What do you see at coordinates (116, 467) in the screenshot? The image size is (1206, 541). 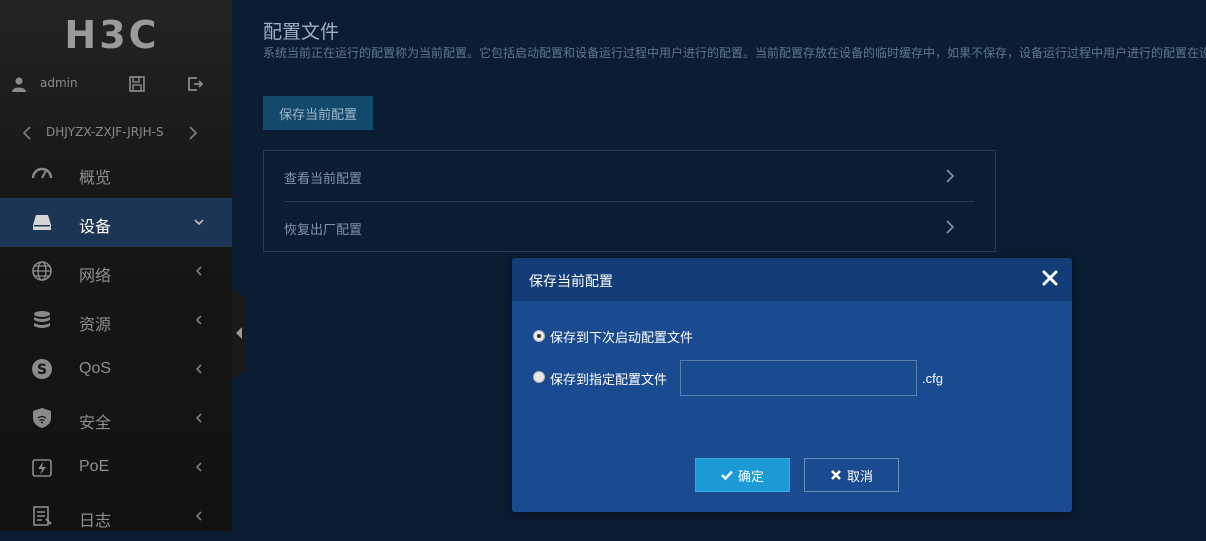 I see `sidebar-item-poe: PoE` at bounding box center [116, 467].